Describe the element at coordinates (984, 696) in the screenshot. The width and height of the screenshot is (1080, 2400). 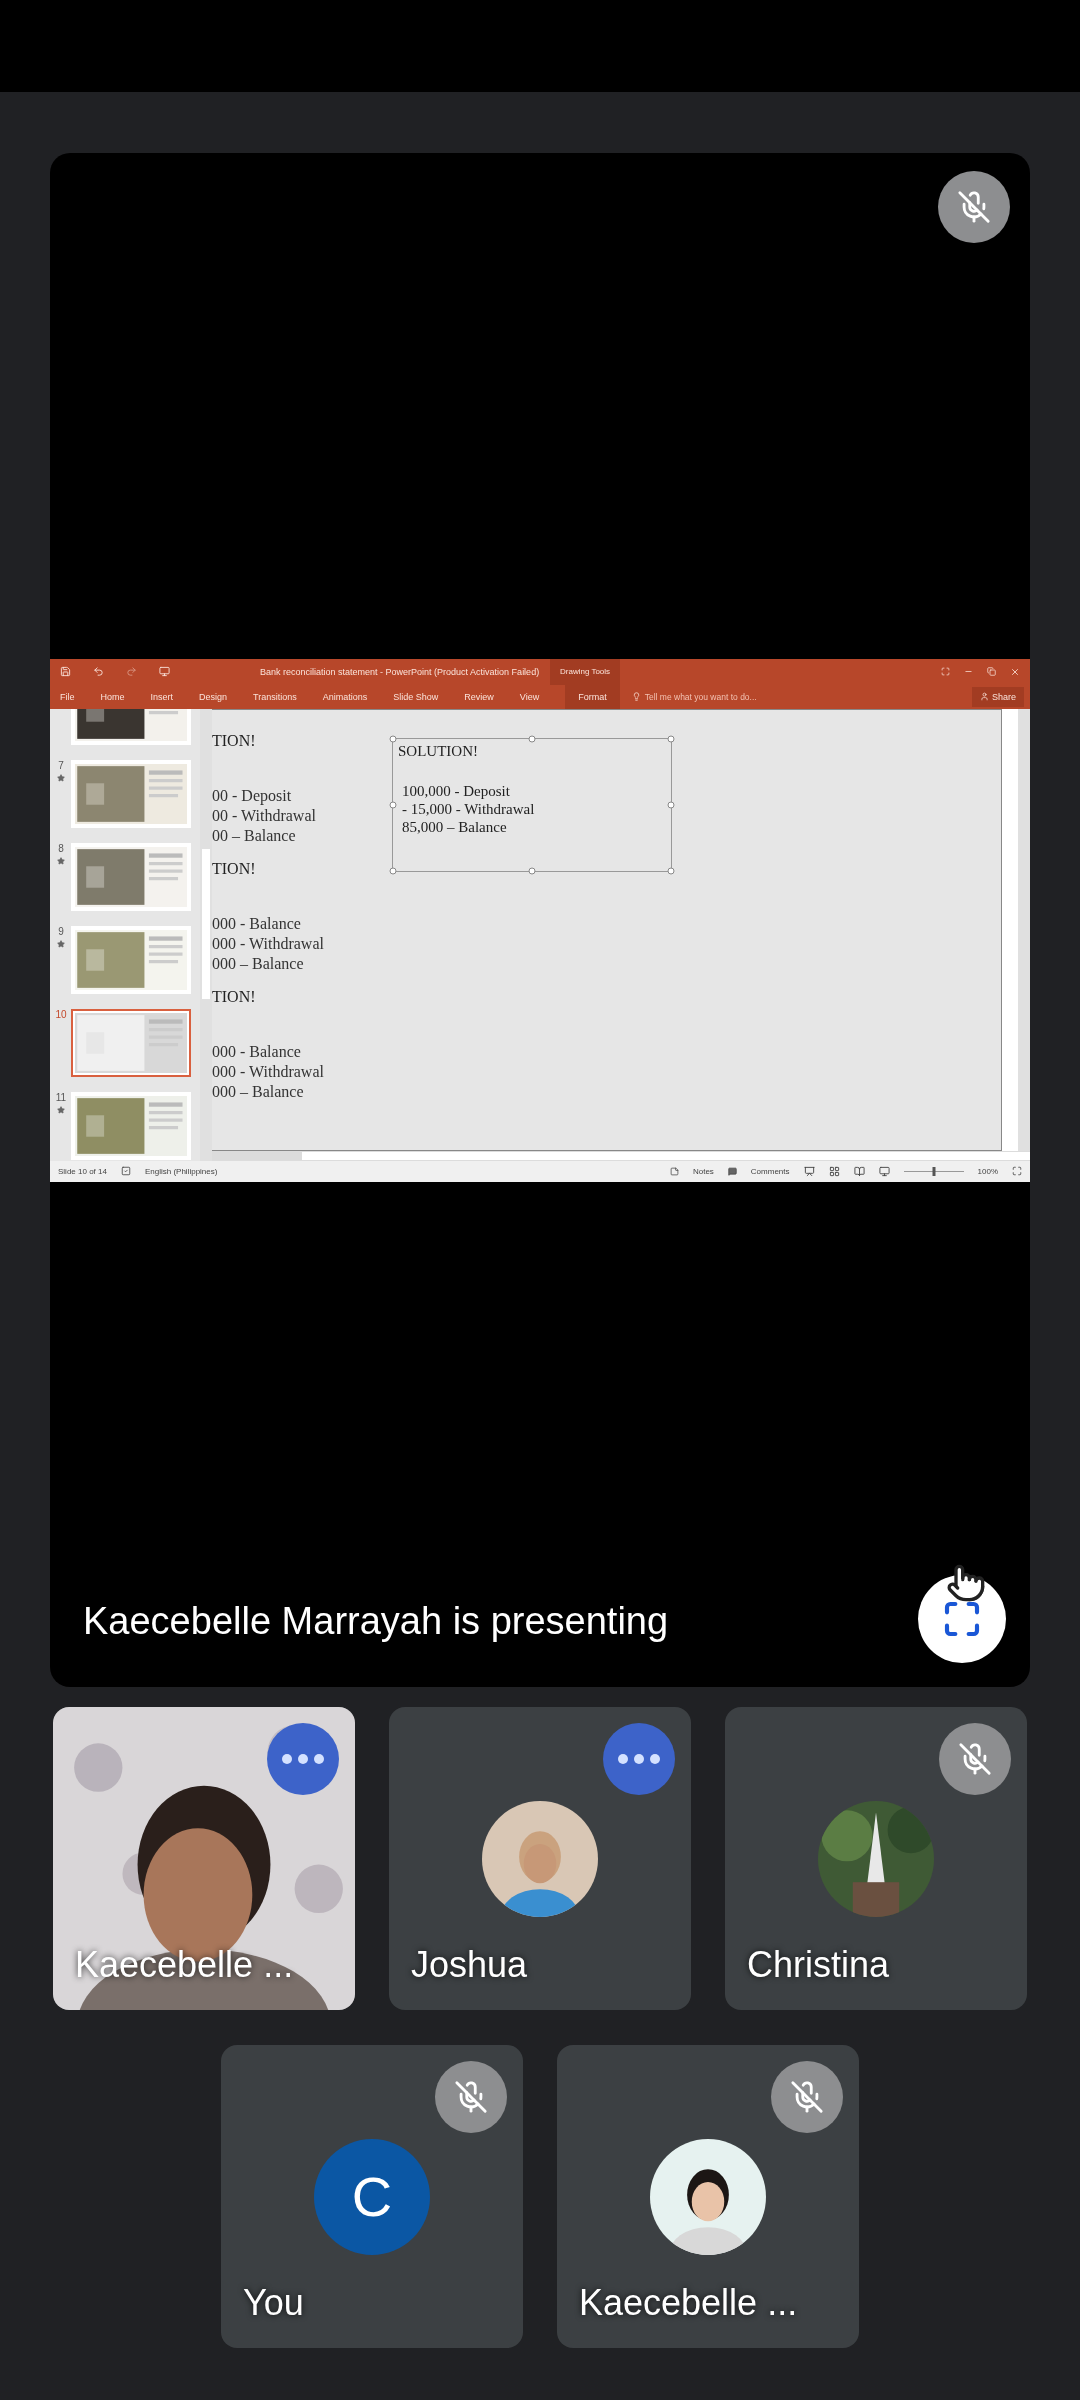
I see `person-icon` at that location.